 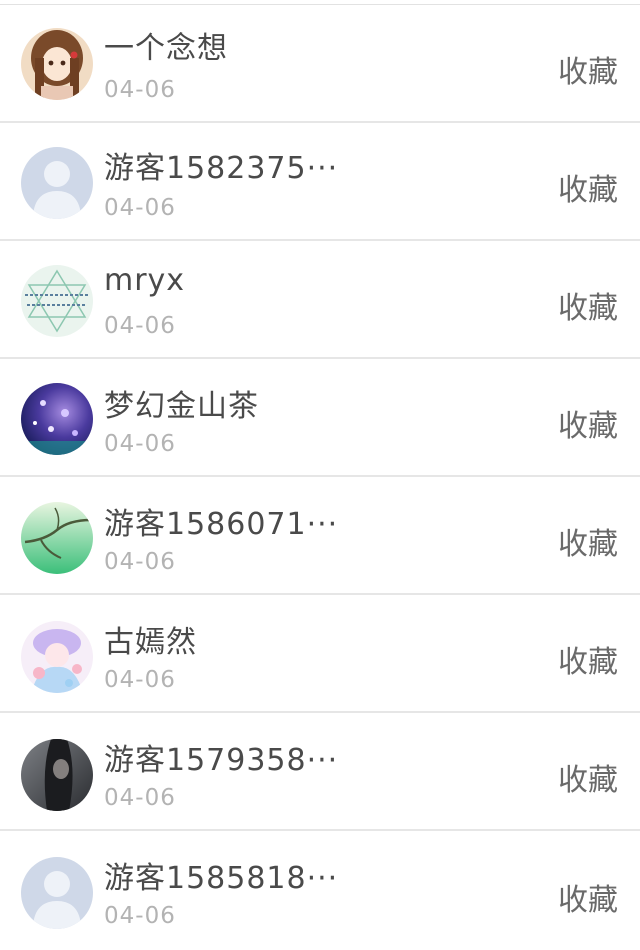 What do you see at coordinates (57, 419) in the screenshot?
I see `purple-blossom-avatar` at bounding box center [57, 419].